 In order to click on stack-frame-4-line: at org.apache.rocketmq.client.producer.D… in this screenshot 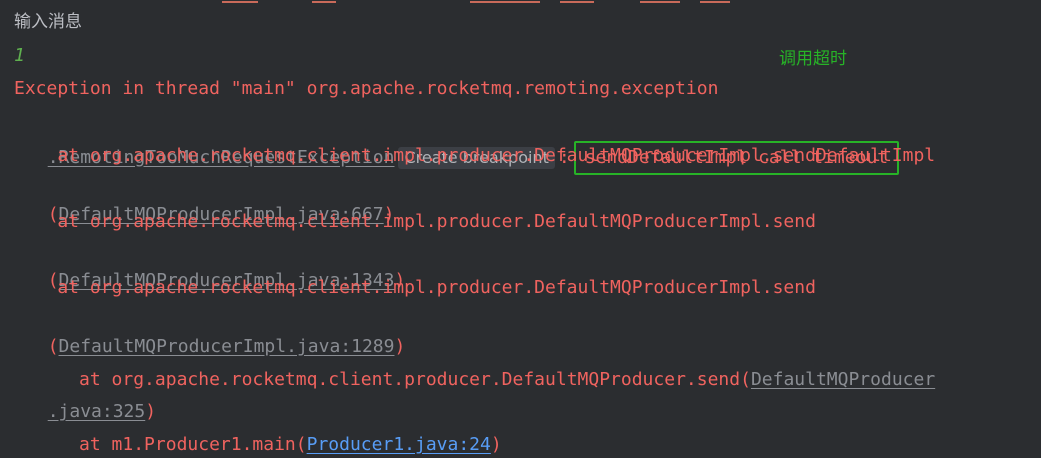, I will do `click(474, 365)`.